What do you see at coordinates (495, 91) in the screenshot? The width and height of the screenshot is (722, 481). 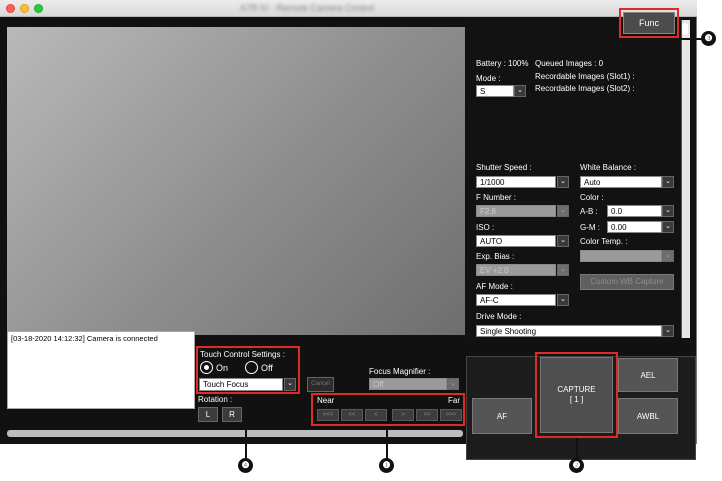 I see `mode-select: S` at bounding box center [495, 91].